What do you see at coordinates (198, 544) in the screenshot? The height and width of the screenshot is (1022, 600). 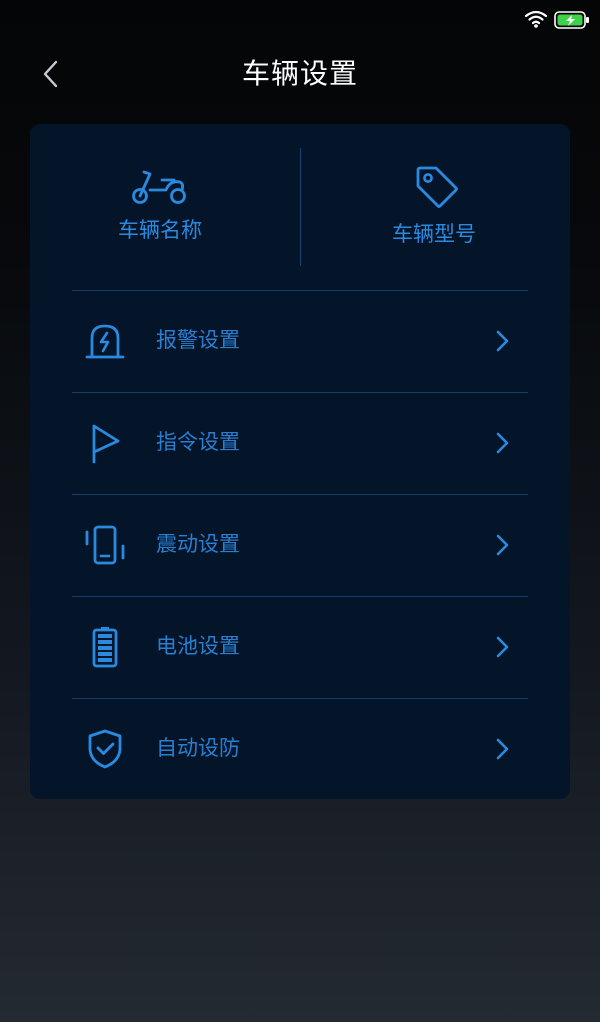 I see `settings-item-label: 震动设置` at bounding box center [198, 544].